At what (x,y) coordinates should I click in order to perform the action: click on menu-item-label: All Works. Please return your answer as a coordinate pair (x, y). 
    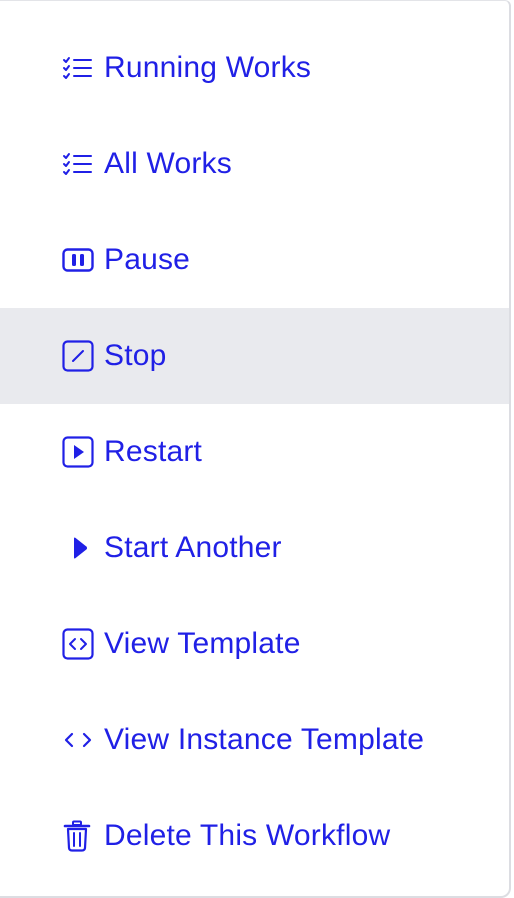
    Looking at the image, I should click on (168, 163).